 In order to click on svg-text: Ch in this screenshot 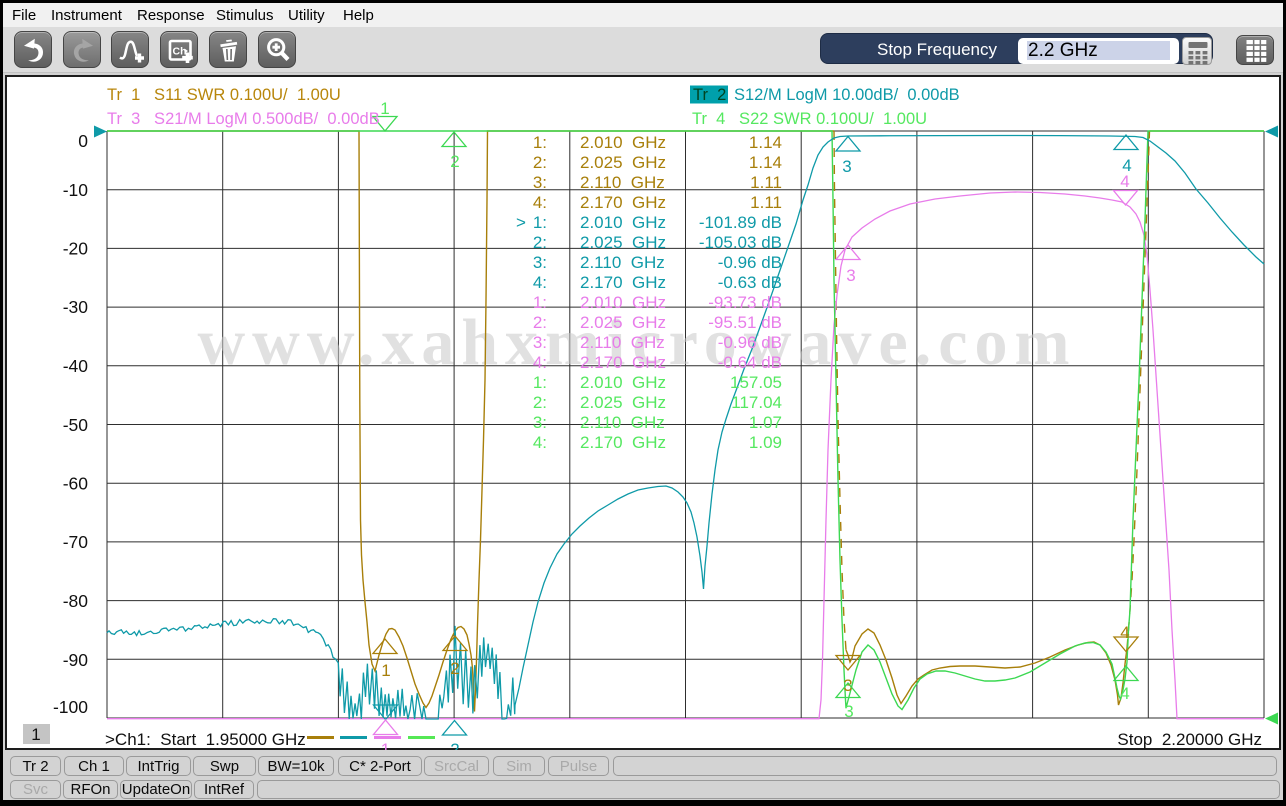, I will do `click(180, 52)`.